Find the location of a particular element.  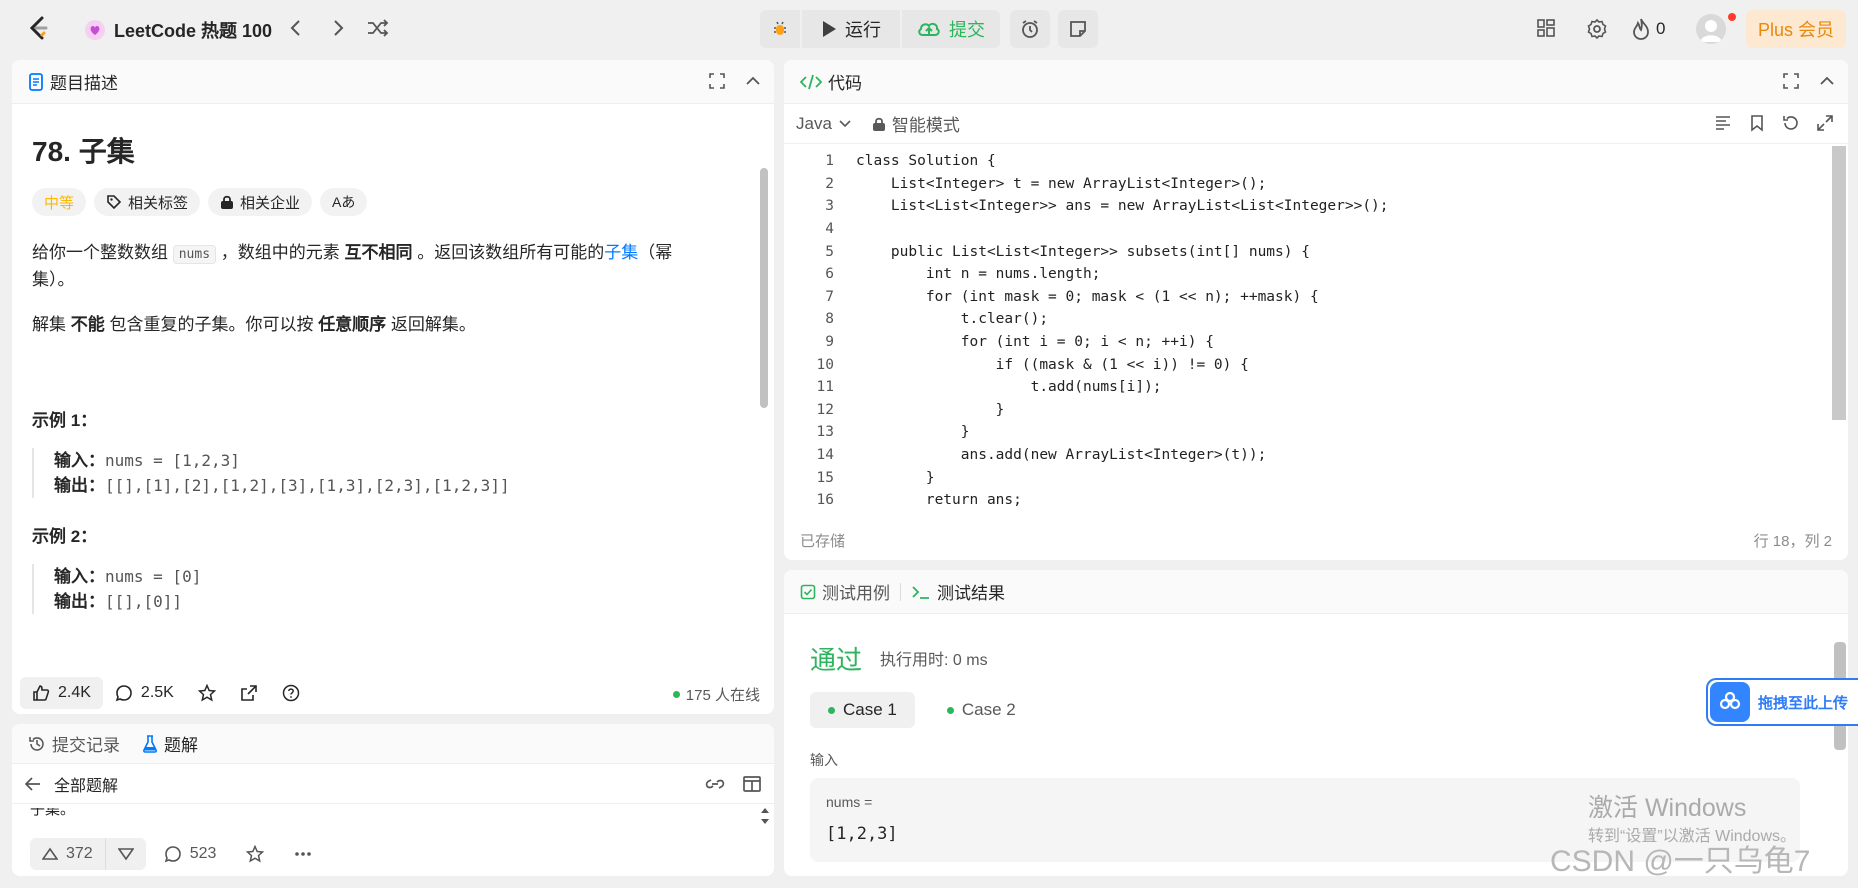

upvote-button: 372 is located at coordinates (67, 854).